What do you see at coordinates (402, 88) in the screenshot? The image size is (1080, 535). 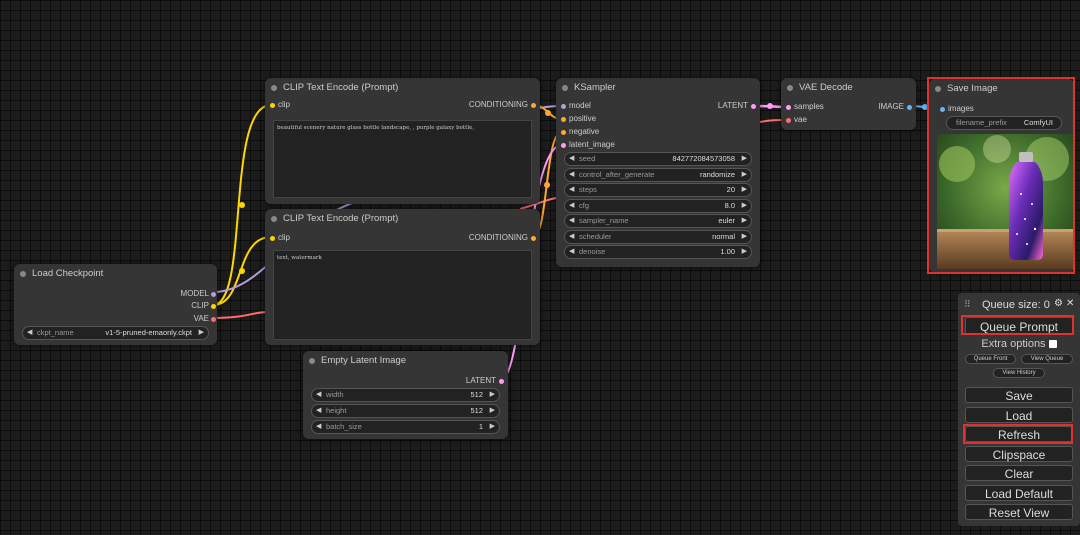 I see `node-title: CLIP Text Encode (Prompt)` at bounding box center [402, 88].